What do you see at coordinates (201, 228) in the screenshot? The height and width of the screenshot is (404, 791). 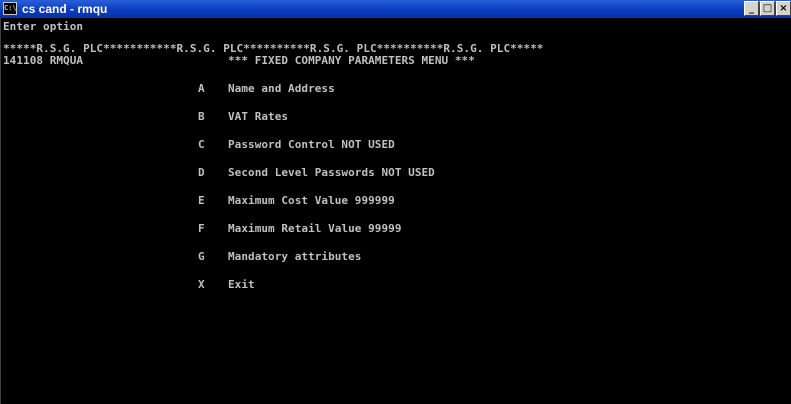 I see `option-key: F` at bounding box center [201, 228].